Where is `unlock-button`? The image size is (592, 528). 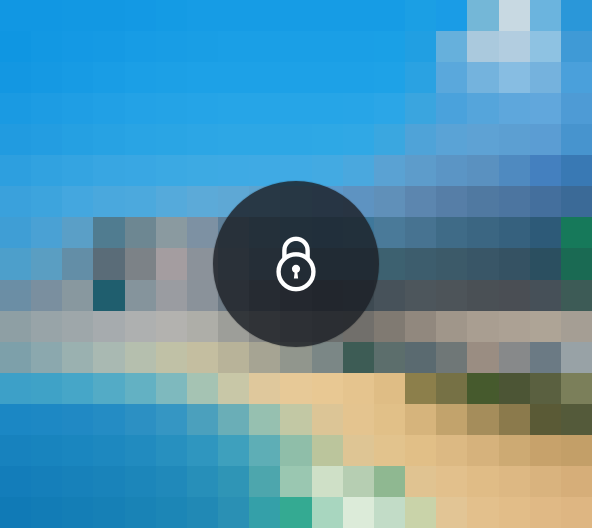
unlock-button is located at coordinates (296, 264).